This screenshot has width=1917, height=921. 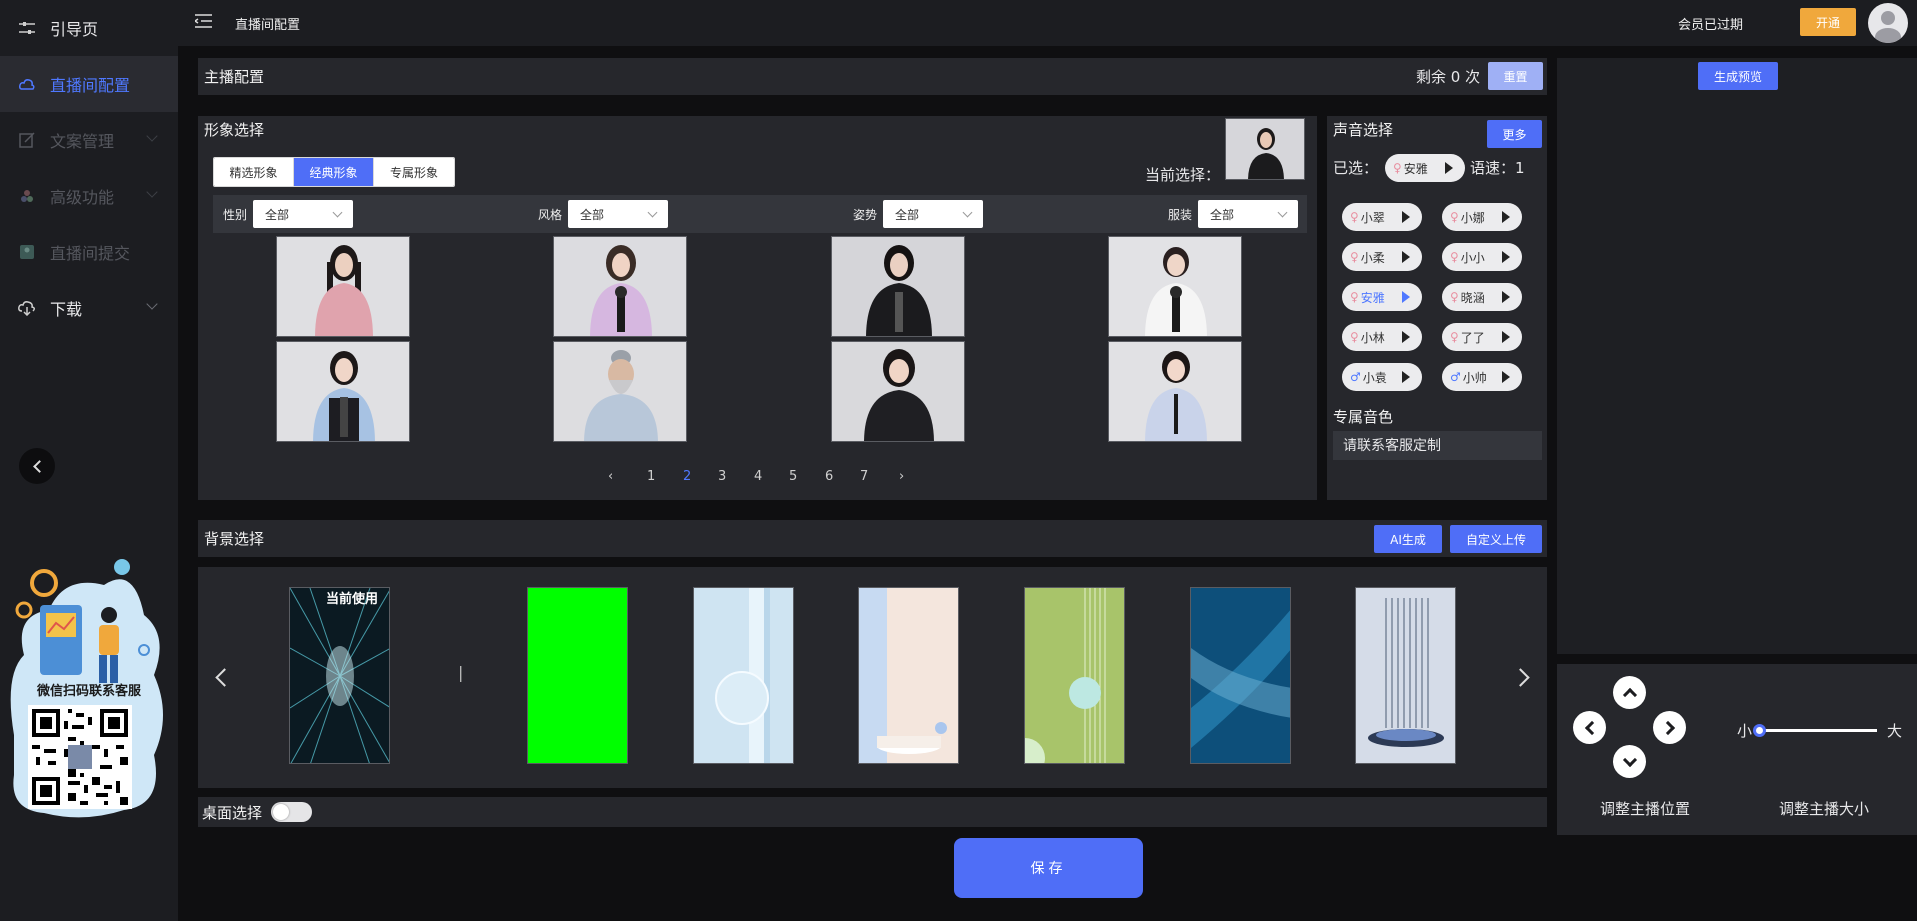 What do you see at coordinates (1372, 217) in the screenshot?
I see `voice-name: 小翠` at bounding box center [1372, 217].